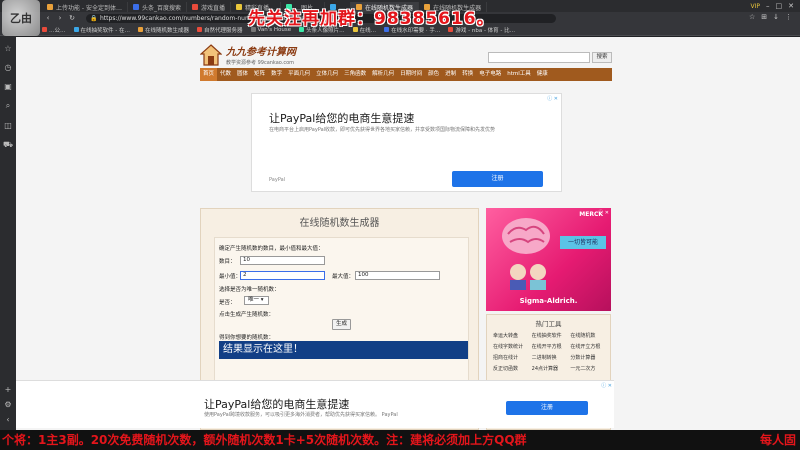 This screenshot has height=450, width=800. I want to click on site-nav-item: 平面几何, so click(299, 74).